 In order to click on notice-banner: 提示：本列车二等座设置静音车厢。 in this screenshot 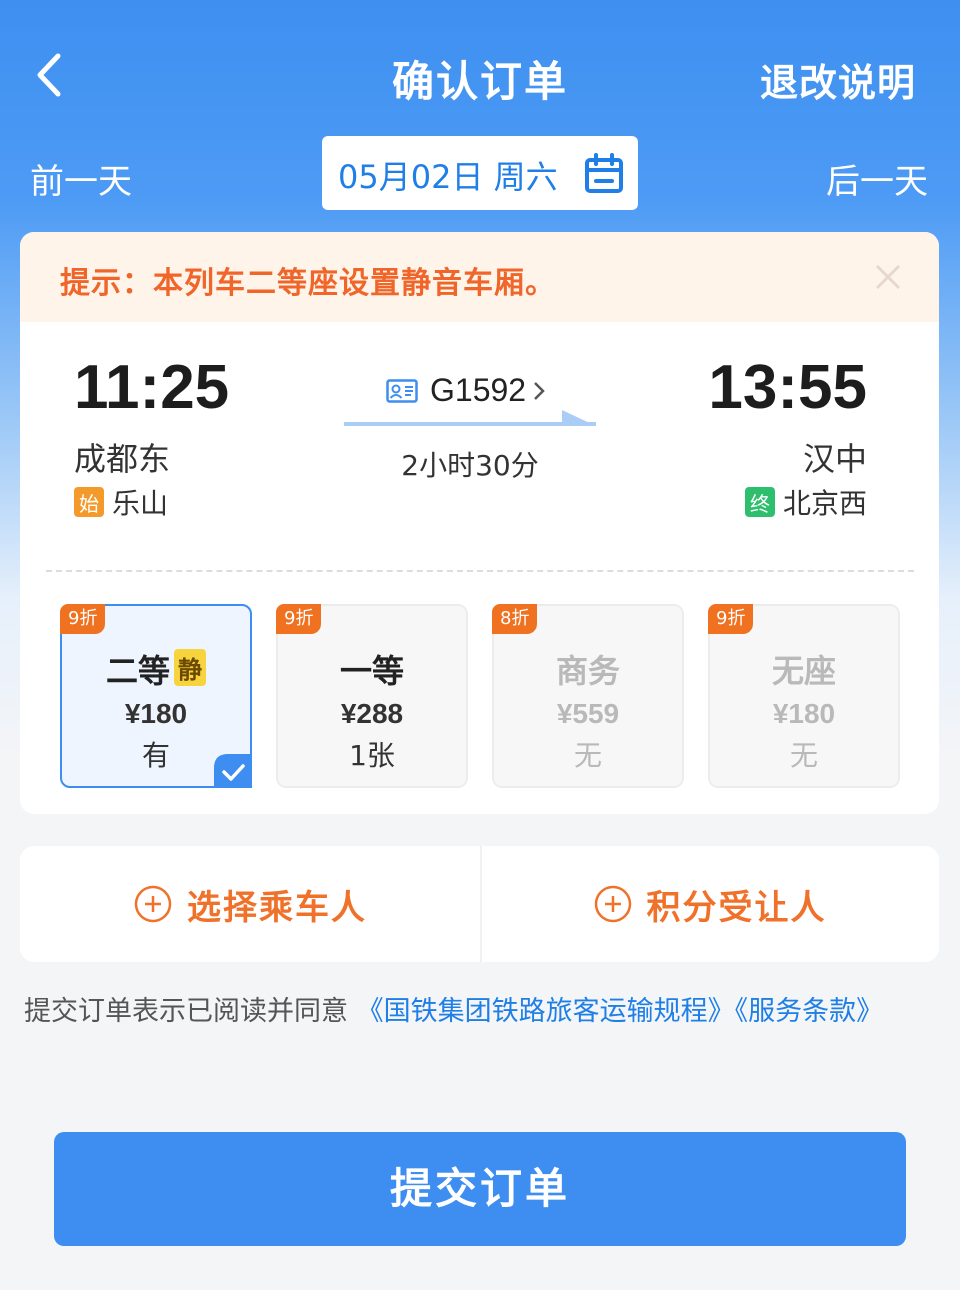, I will do `click(479, 277)`.